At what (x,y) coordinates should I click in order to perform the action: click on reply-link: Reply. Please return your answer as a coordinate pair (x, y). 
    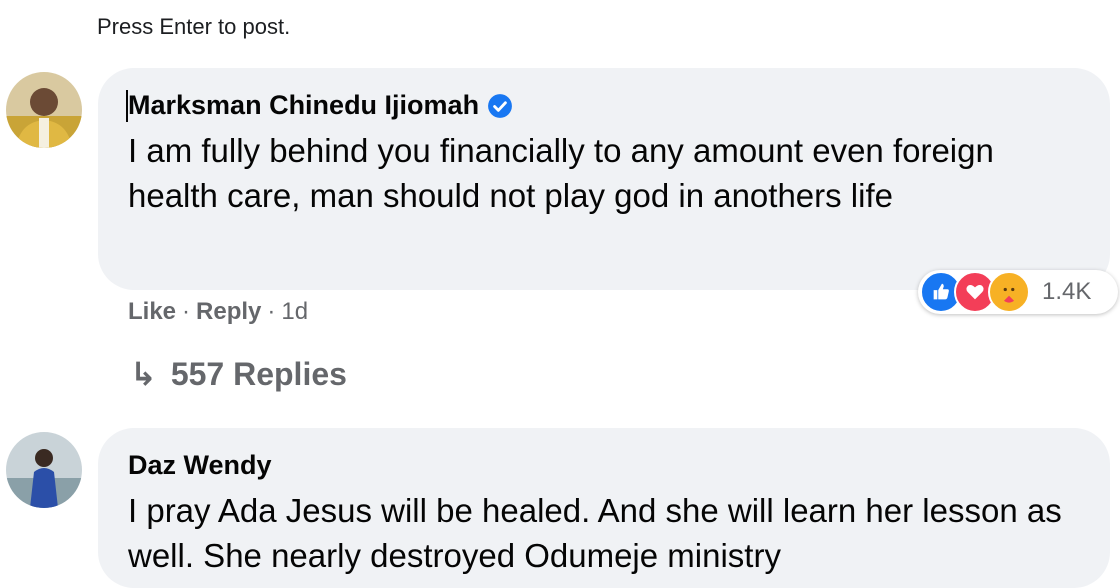
    Looking at the image, I should click on (228, 312).